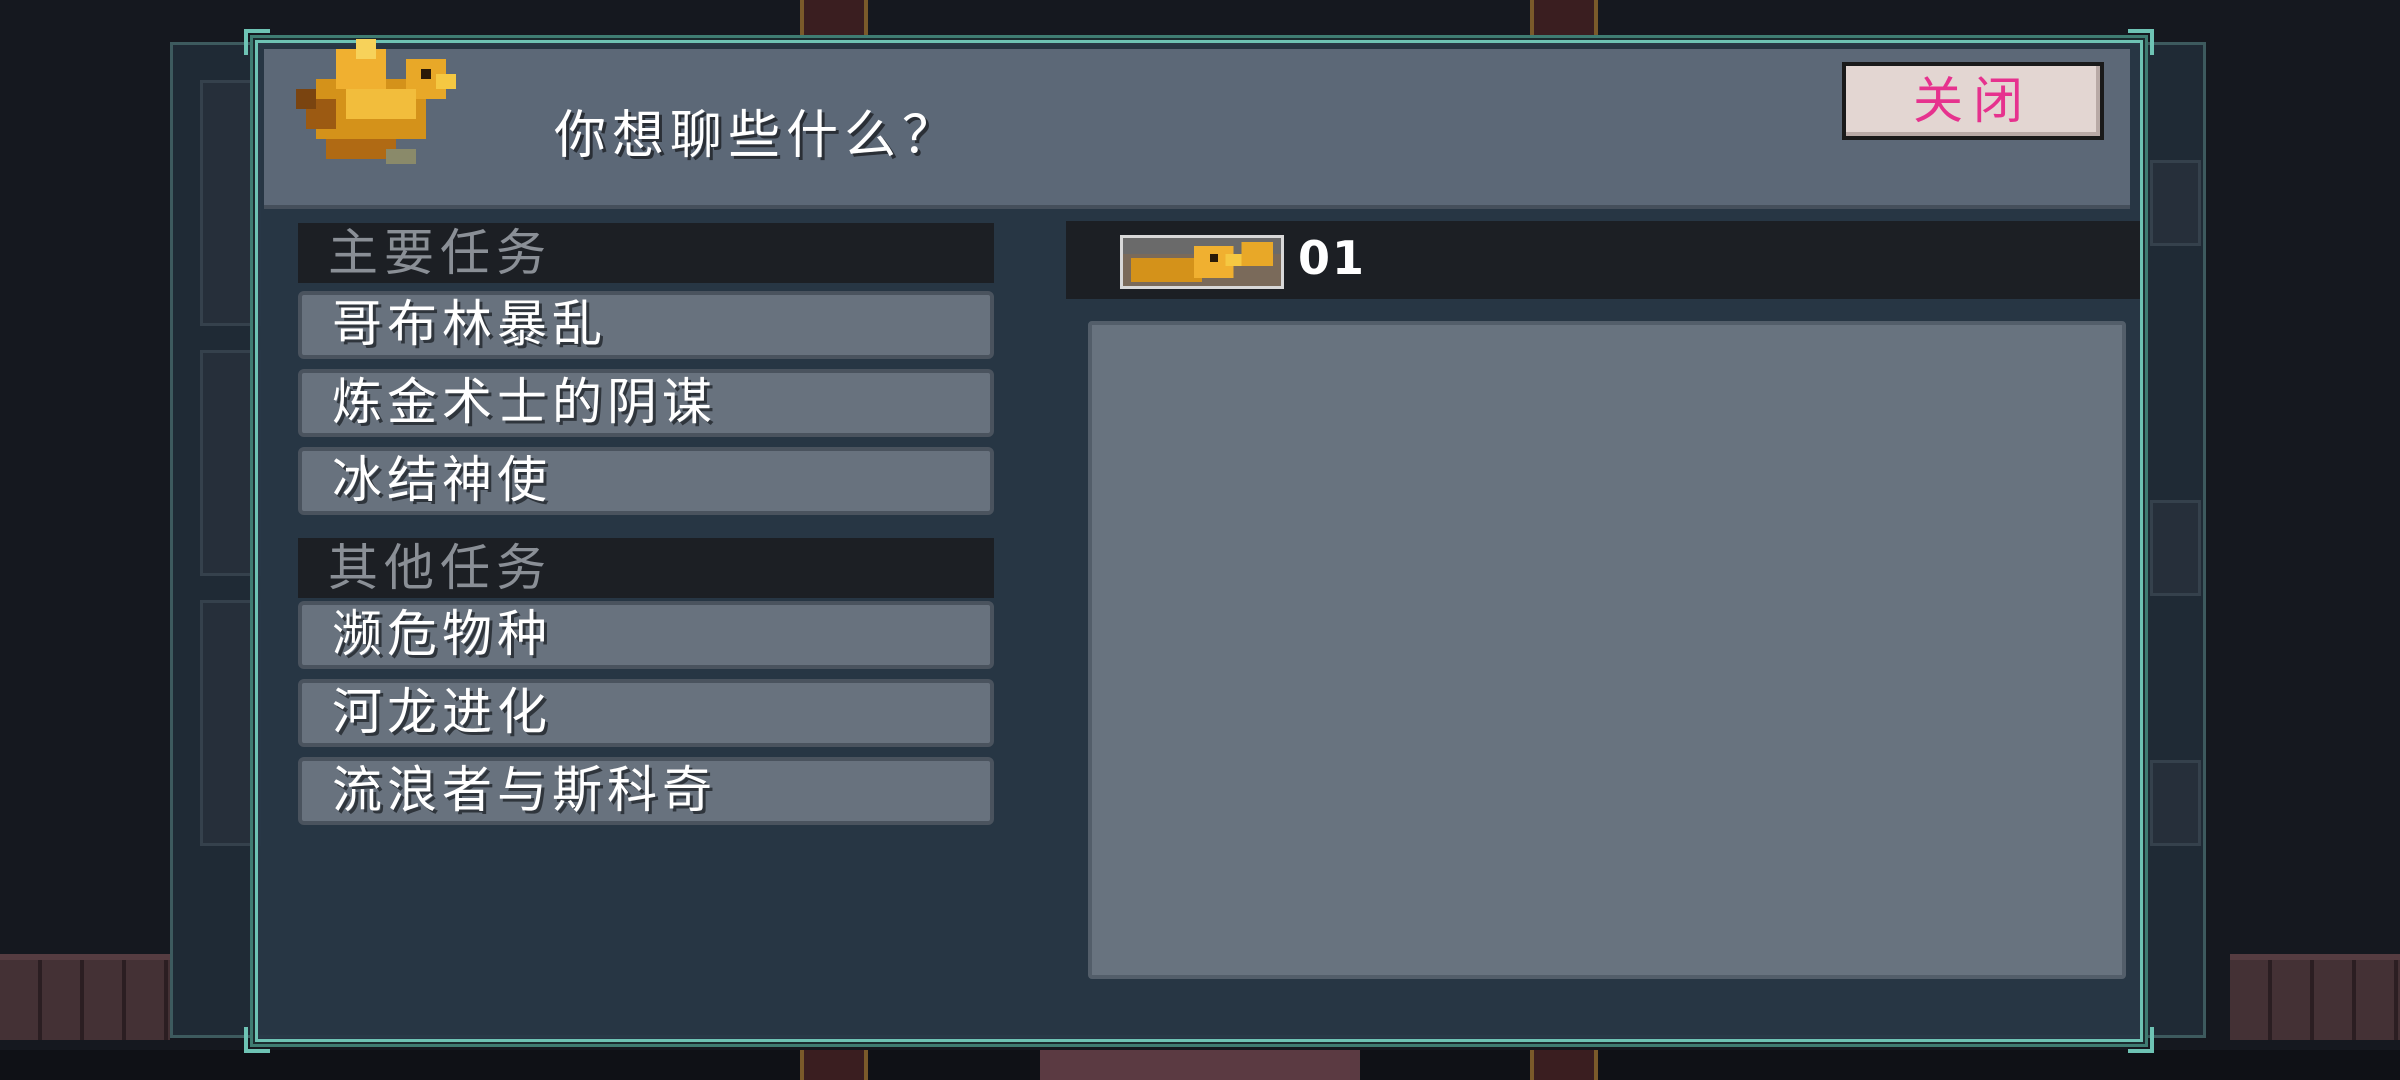 Image resolution: width=2400 pixels, height=1080 pixels. I want to click on other-quests-header: 其他任务, so click(646, 568).